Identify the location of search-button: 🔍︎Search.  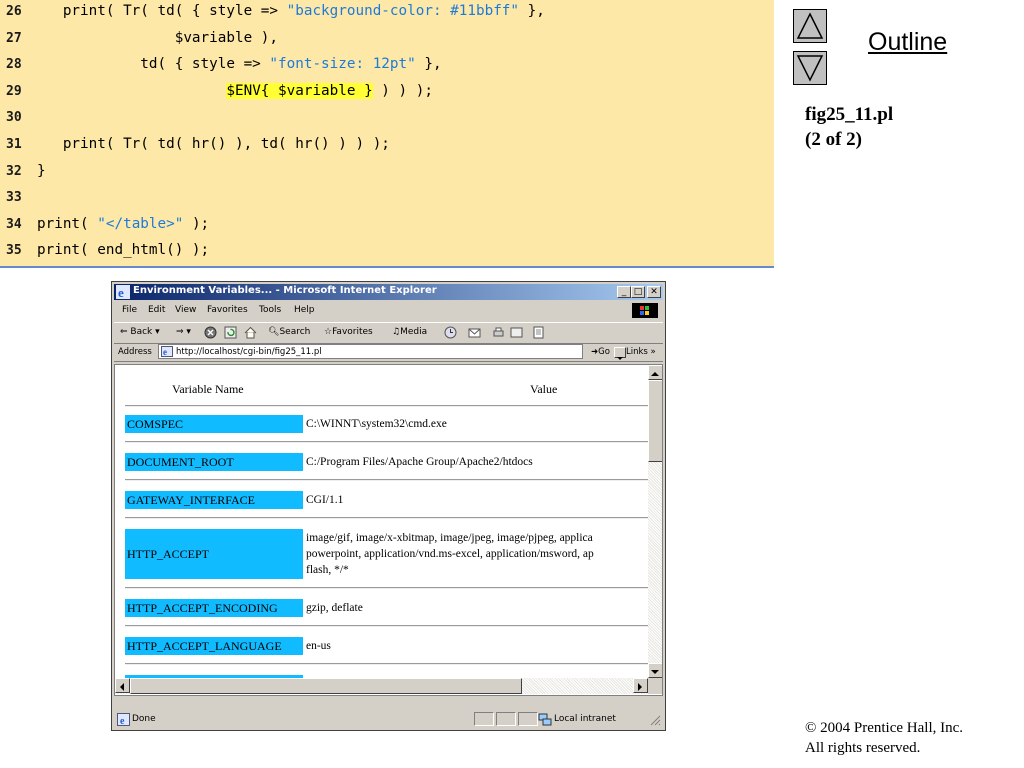
(289, 332).